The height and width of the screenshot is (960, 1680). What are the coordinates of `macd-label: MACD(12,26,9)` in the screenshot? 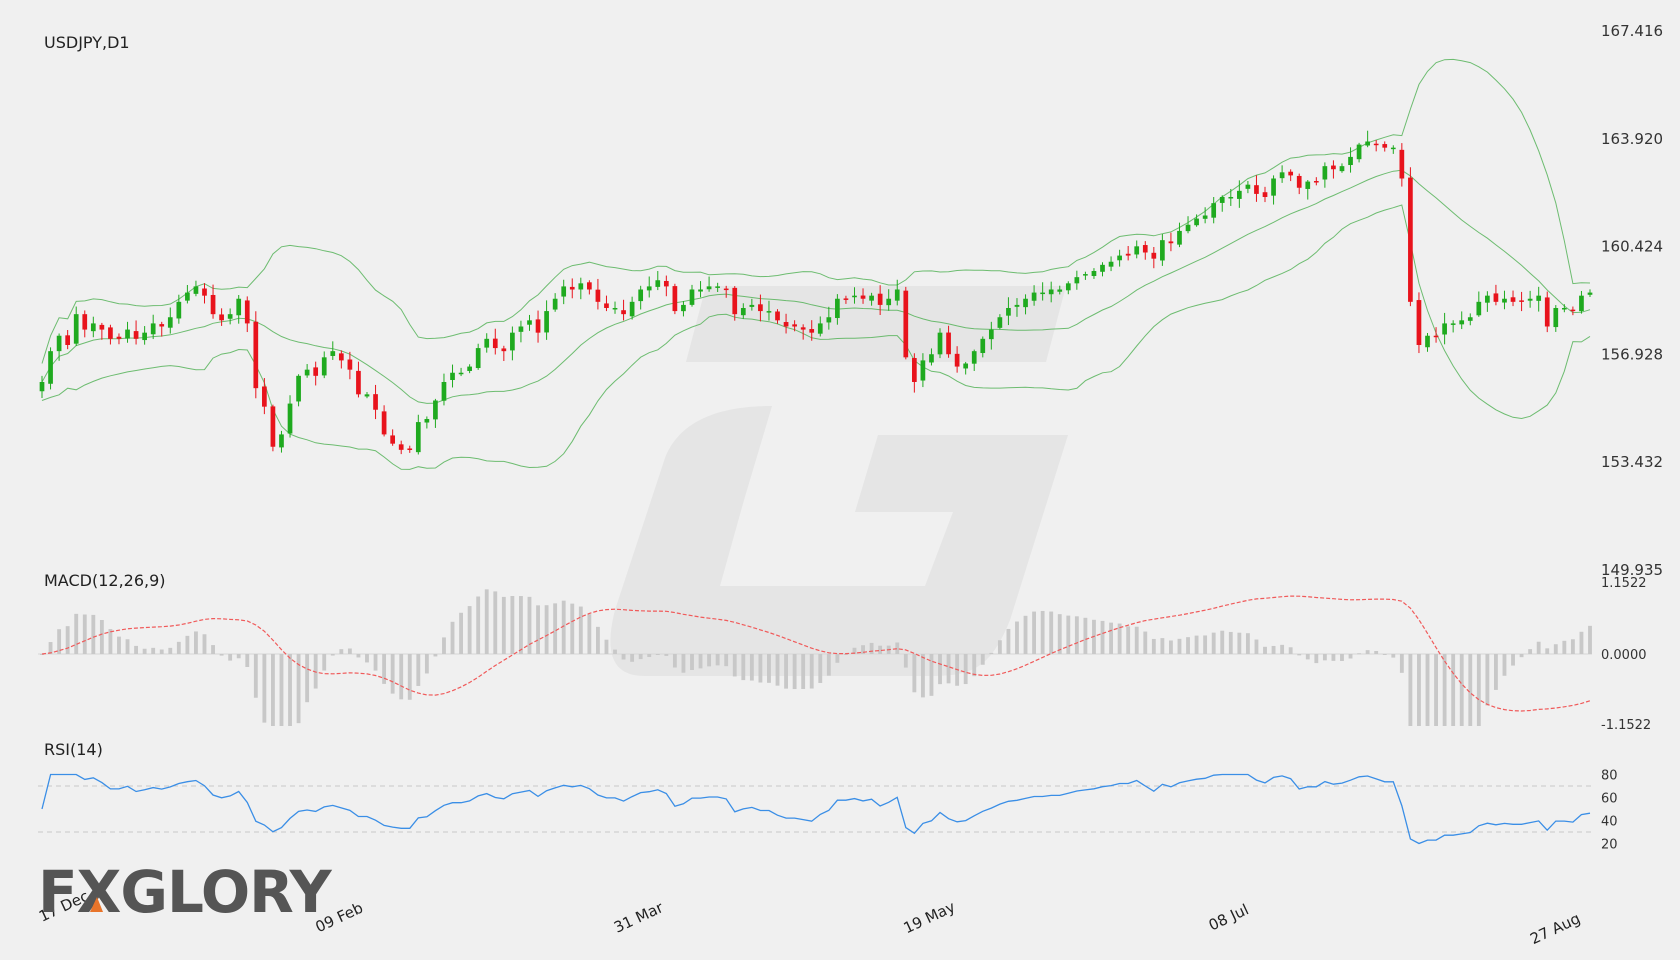 It's located at (105, 580).